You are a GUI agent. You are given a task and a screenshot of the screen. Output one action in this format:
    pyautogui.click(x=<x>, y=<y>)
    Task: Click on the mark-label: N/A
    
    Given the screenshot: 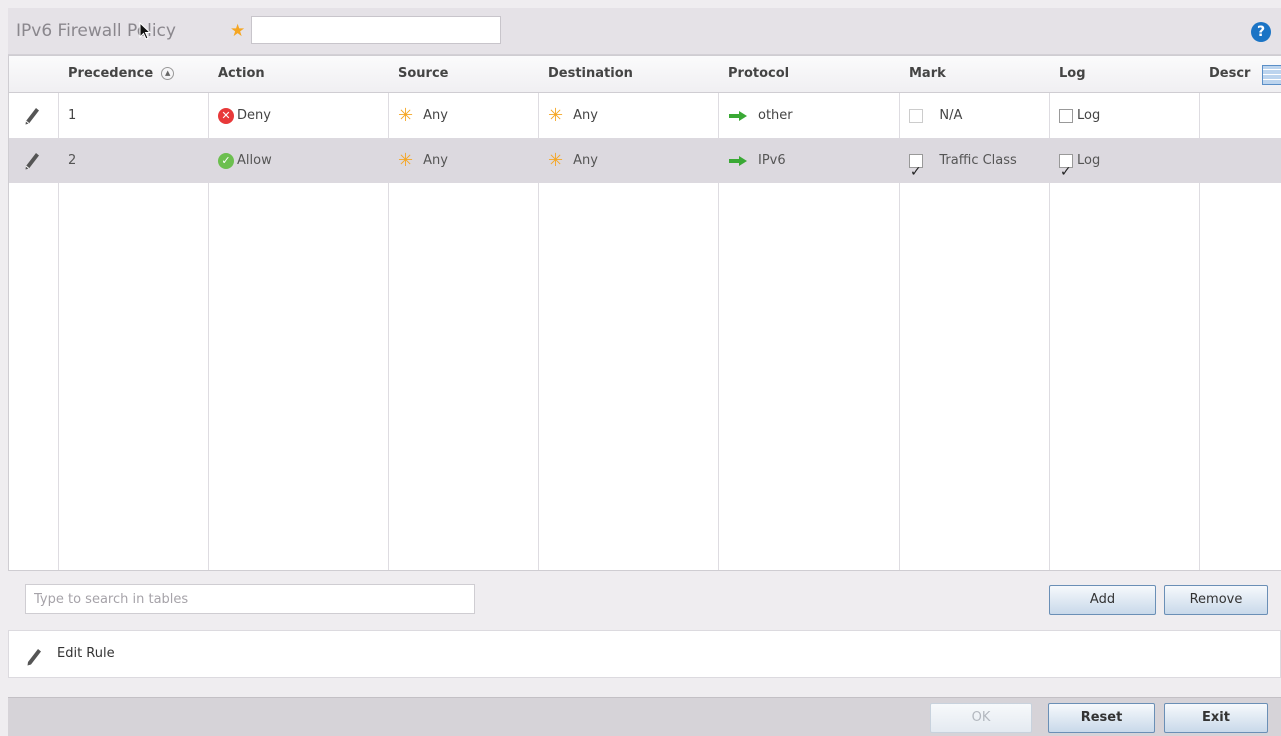 What is the action you would take?
    pyautogui.click(x=951, y=115)
    